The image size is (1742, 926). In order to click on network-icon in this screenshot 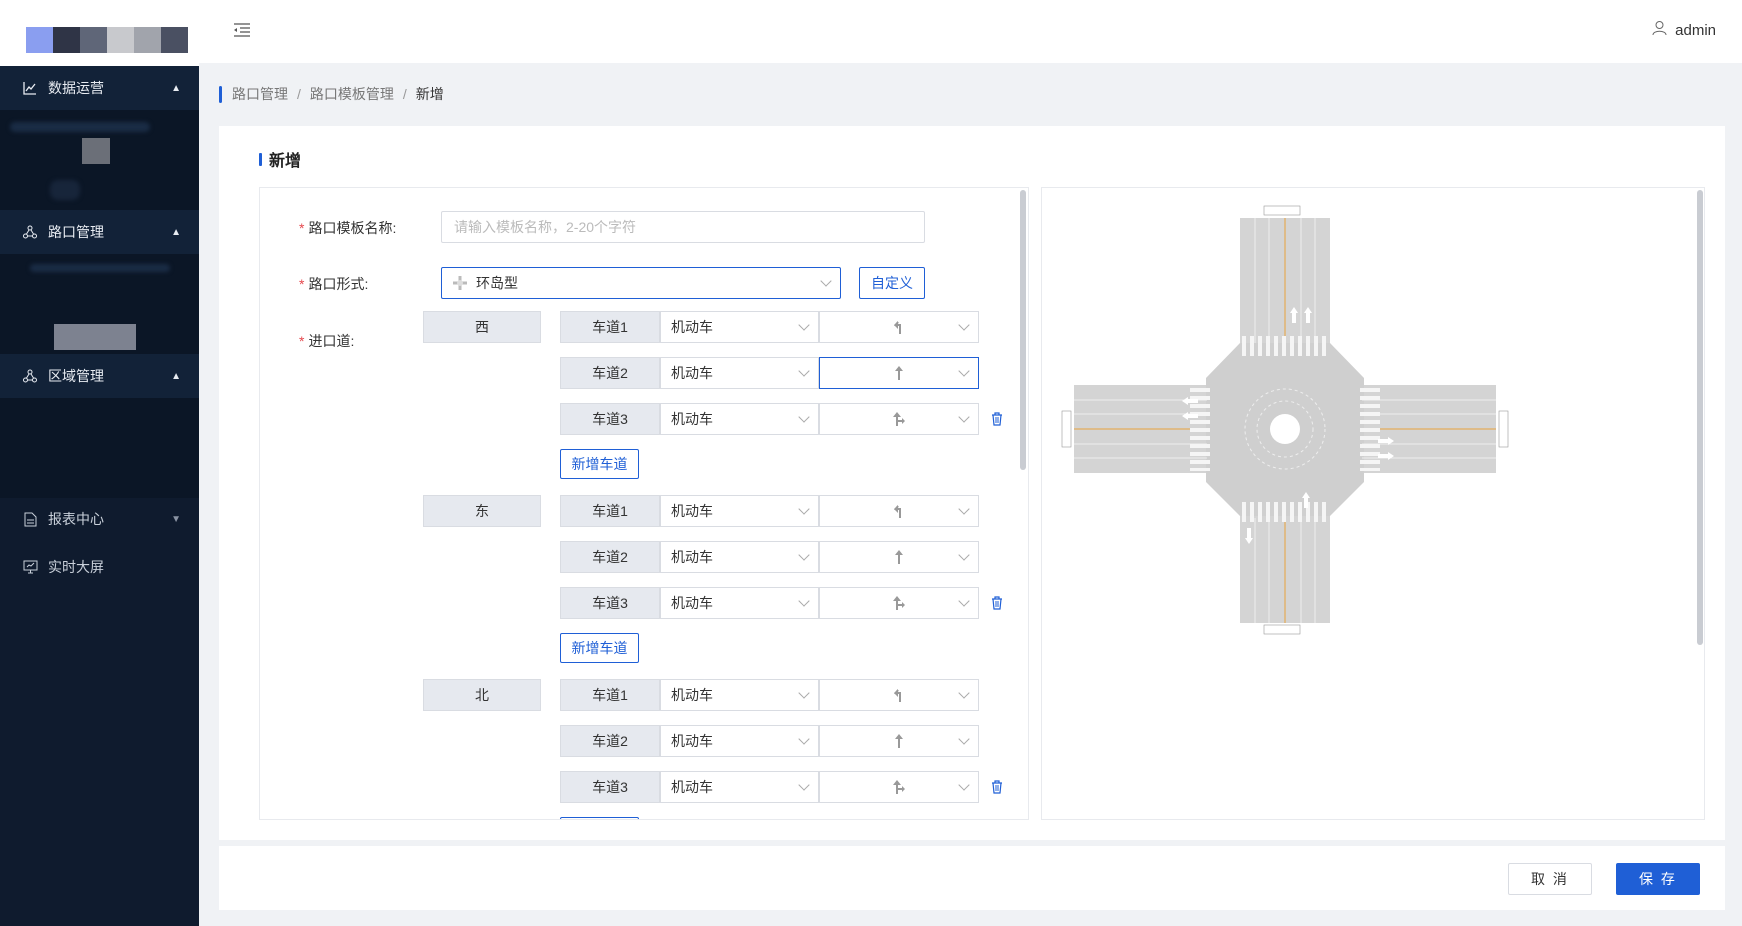, I will do `click(30, 376)`.